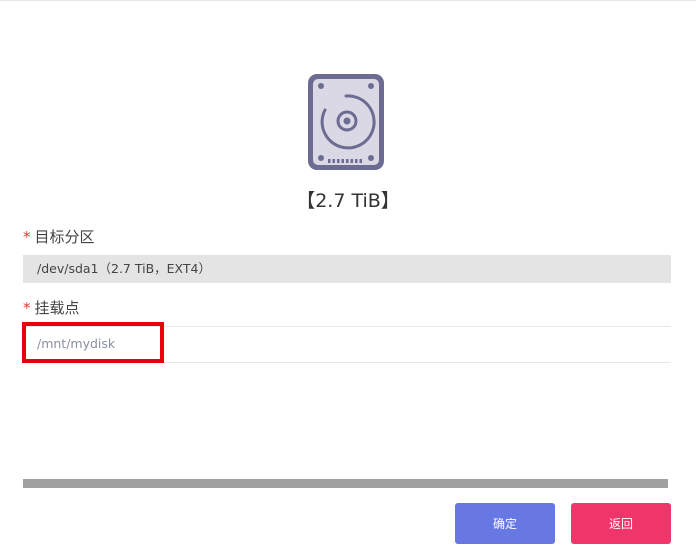 This screenshot has height=559, width=696. Describe the element at coordinates (505, 523) in the screenshot. I see `confirm-button: 确定` at that location.